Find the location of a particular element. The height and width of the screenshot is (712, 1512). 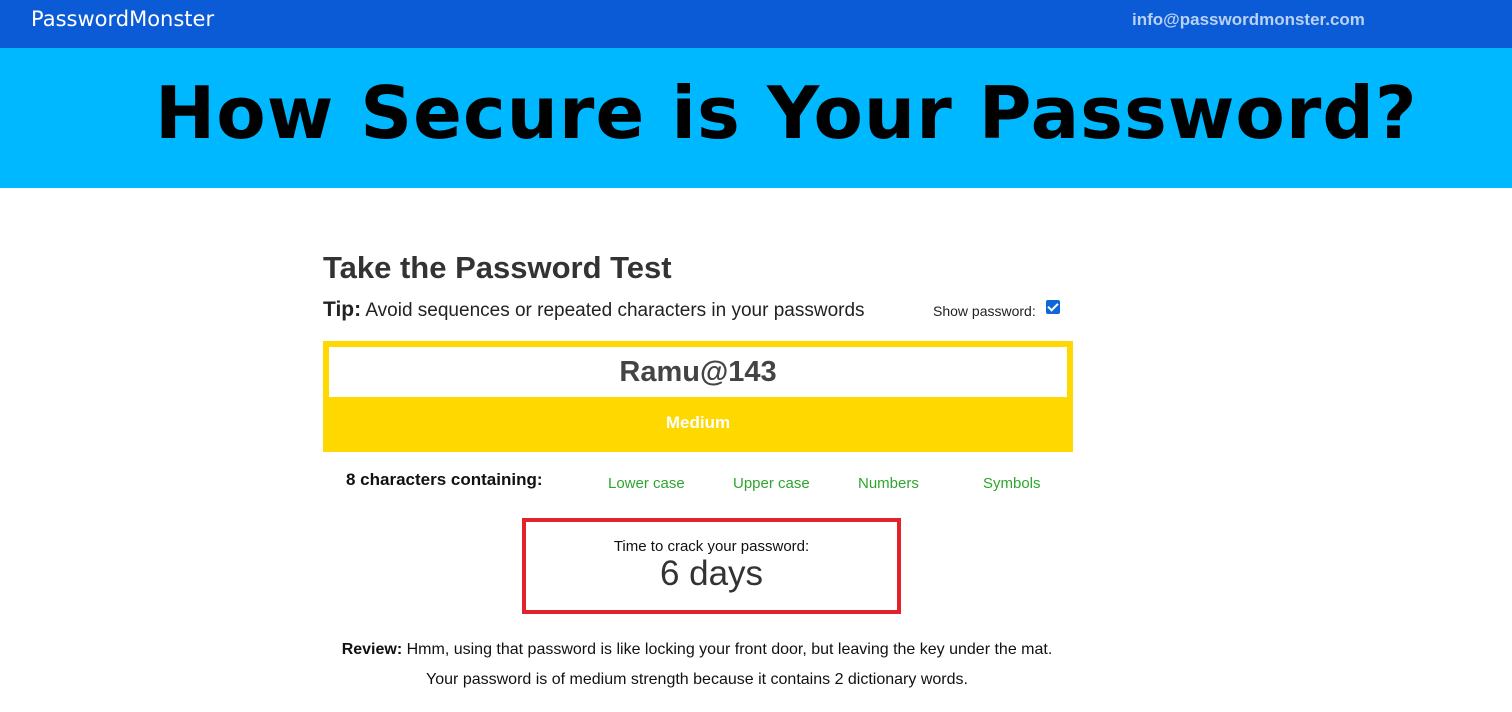

show-password-toggle: Show password: is located at coordinates (996, 309).